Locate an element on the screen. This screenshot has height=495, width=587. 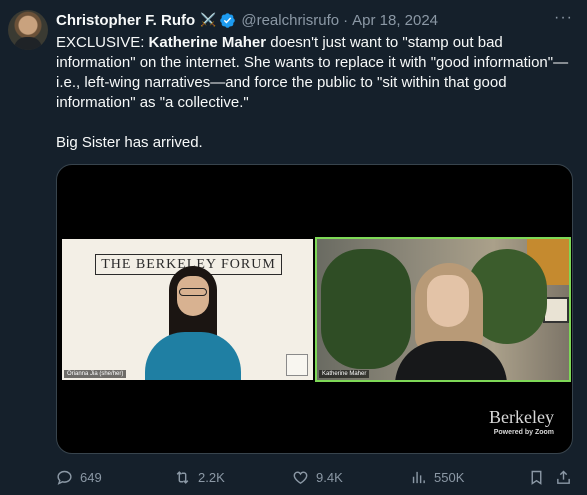
tweet-paragraph-2: Big Sister has arrived. is located at coordinates (129, 142).